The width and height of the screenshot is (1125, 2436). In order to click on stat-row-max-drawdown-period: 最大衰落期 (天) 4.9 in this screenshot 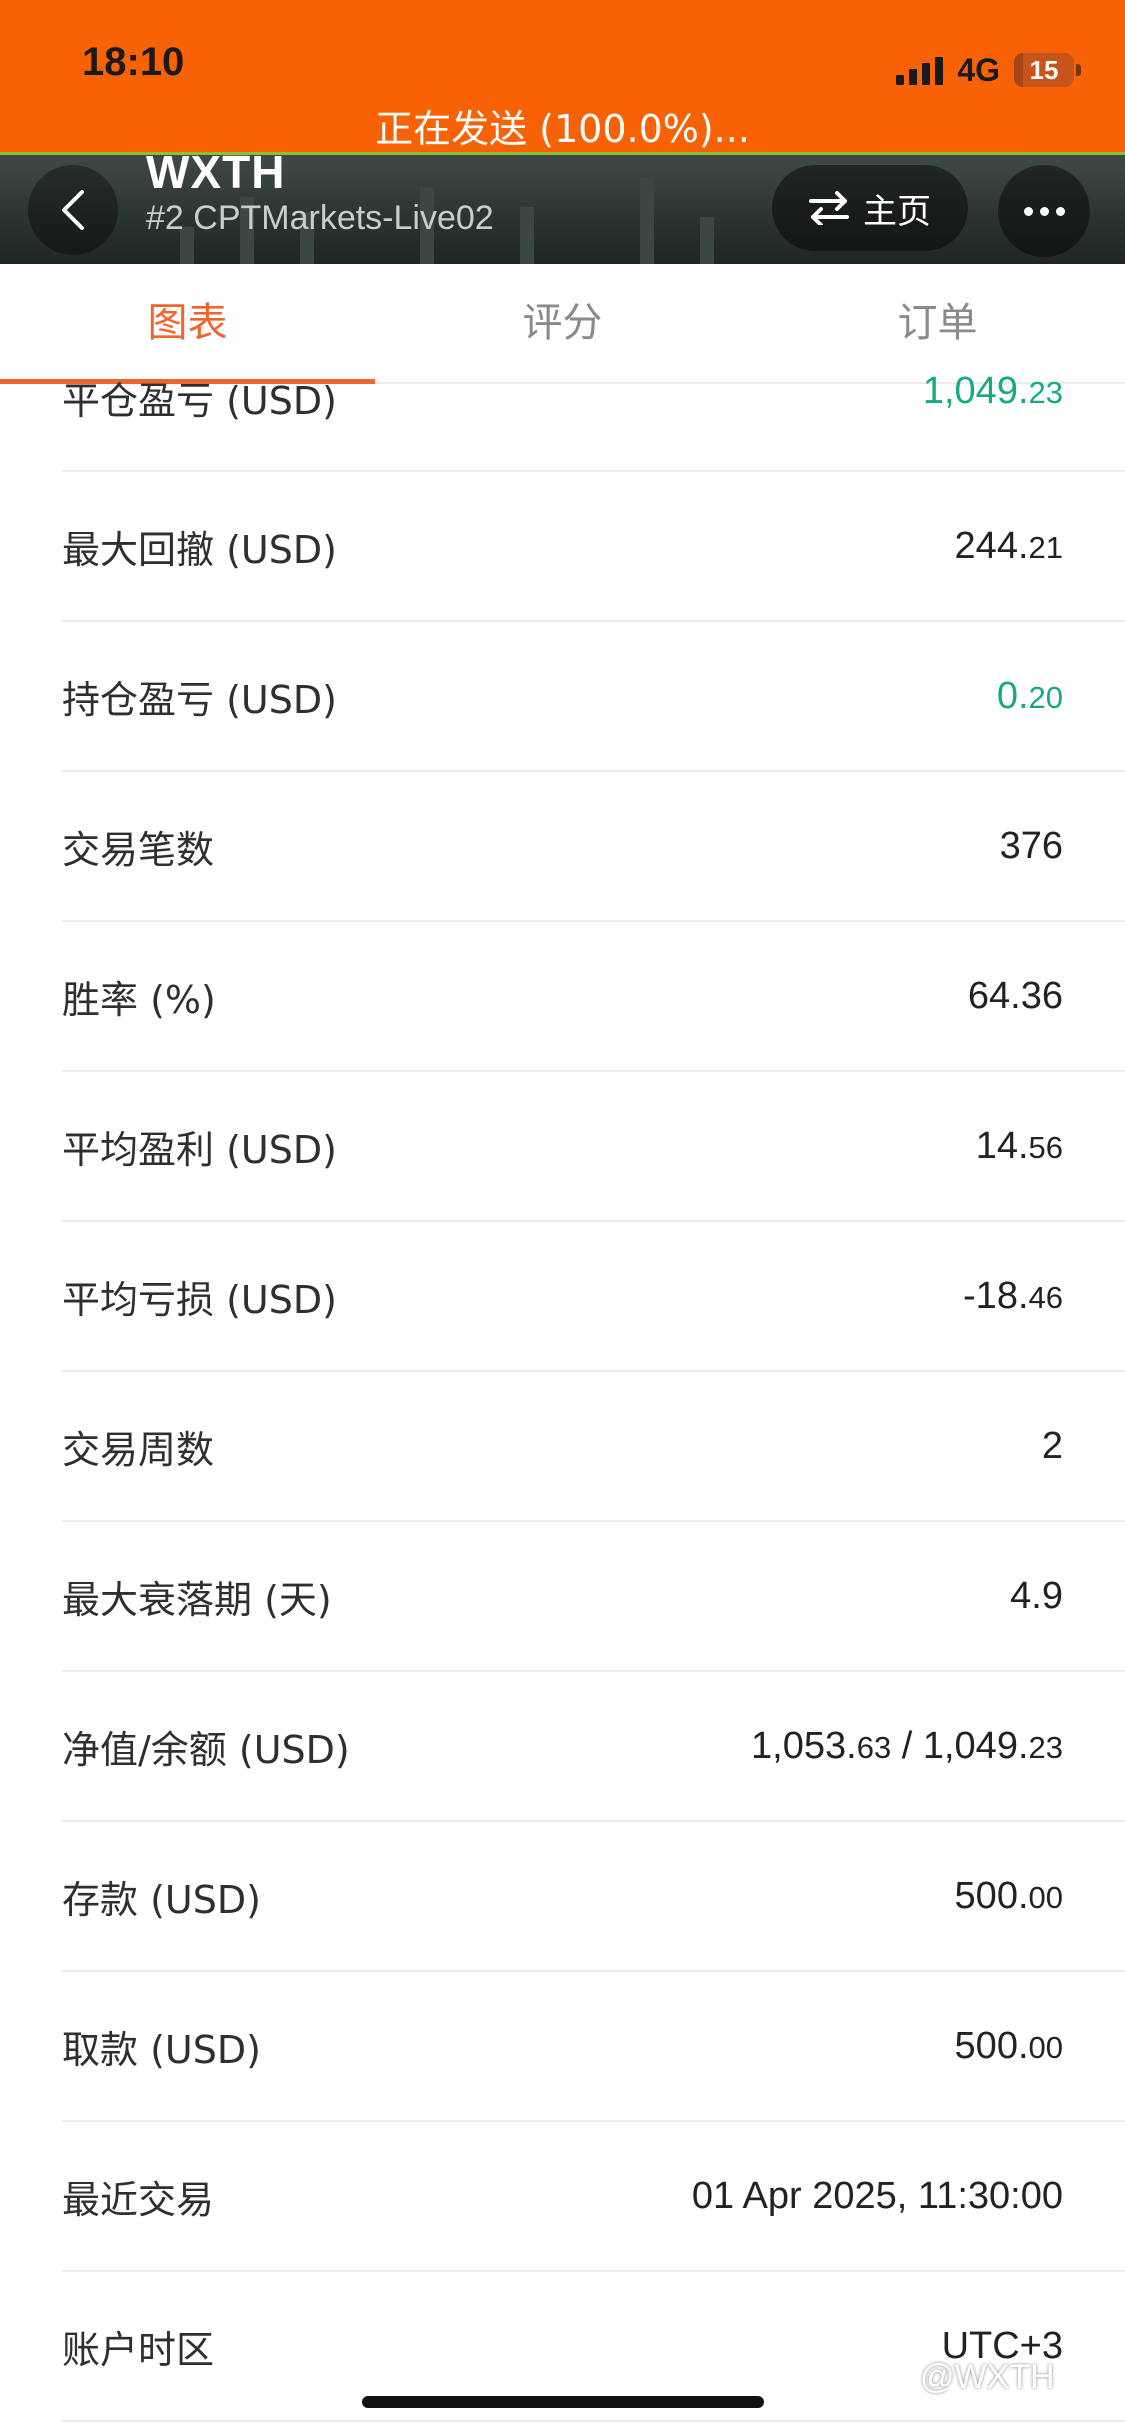, I will do `click(593, 1597)`.